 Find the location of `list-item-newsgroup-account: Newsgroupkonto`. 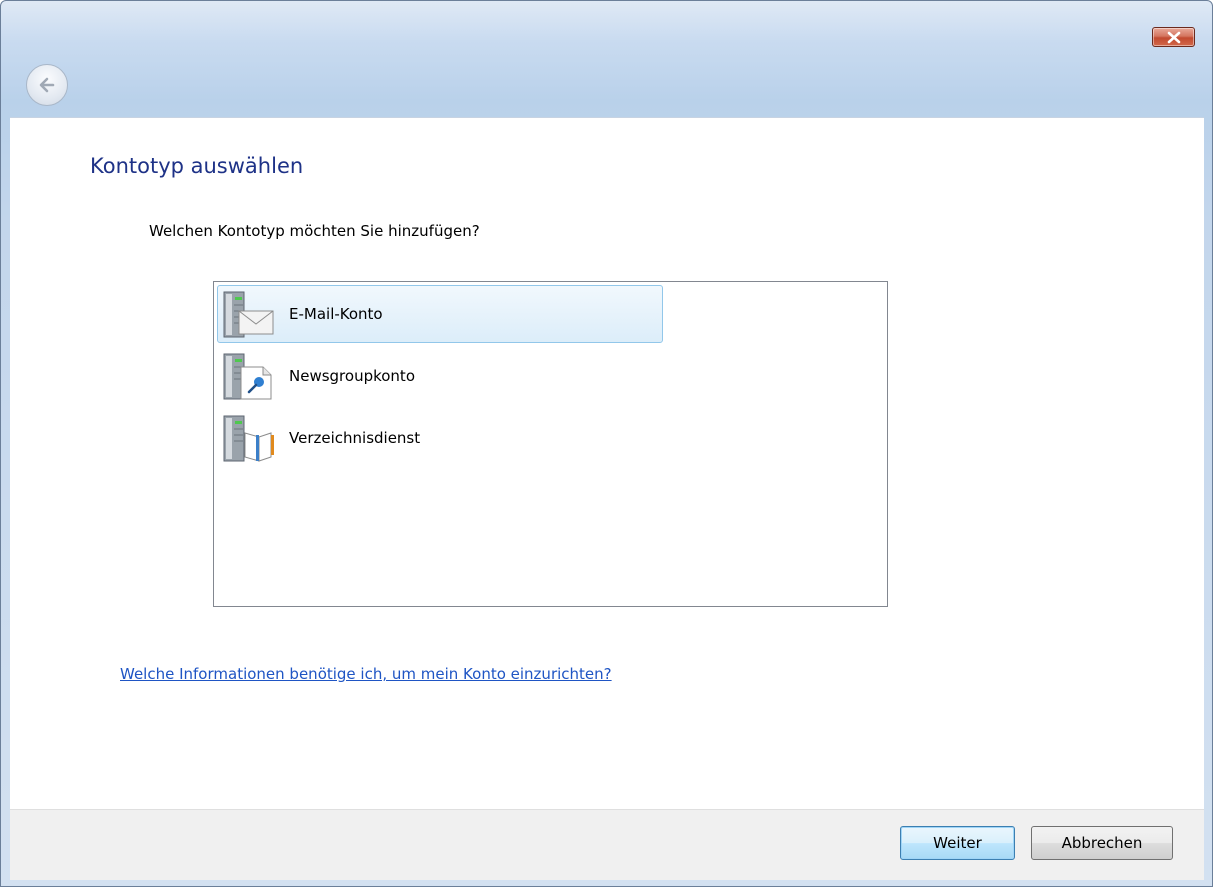

list-item-newsgroup-account: Newsgroupkonto is located at coordinates (440, 376).